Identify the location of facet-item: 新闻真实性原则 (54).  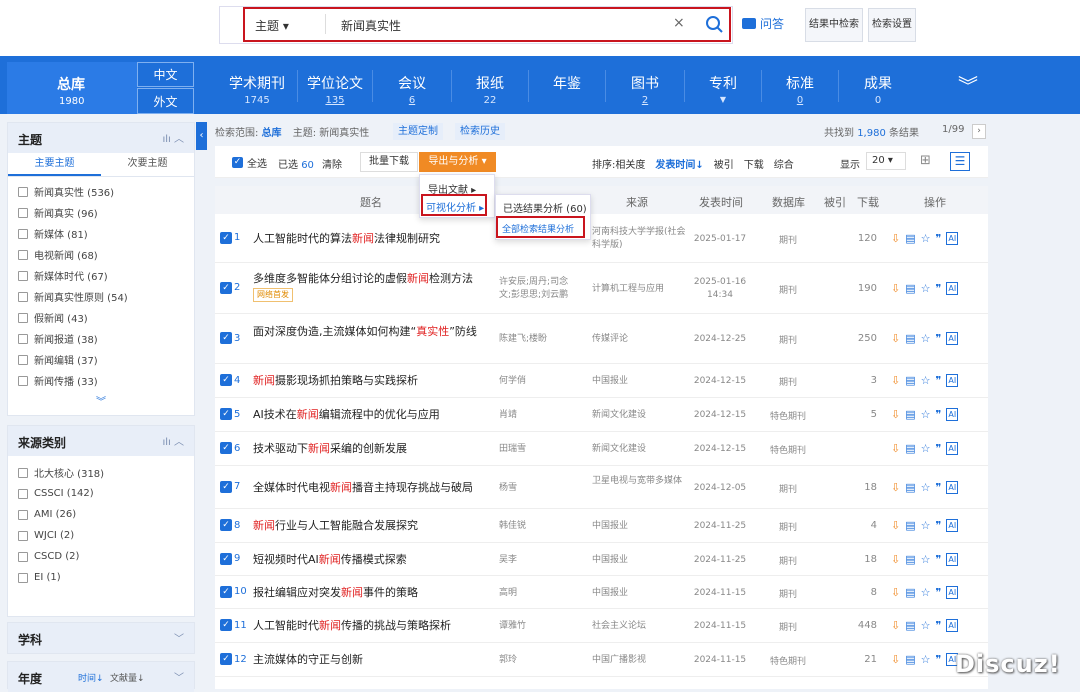
(101, 296).